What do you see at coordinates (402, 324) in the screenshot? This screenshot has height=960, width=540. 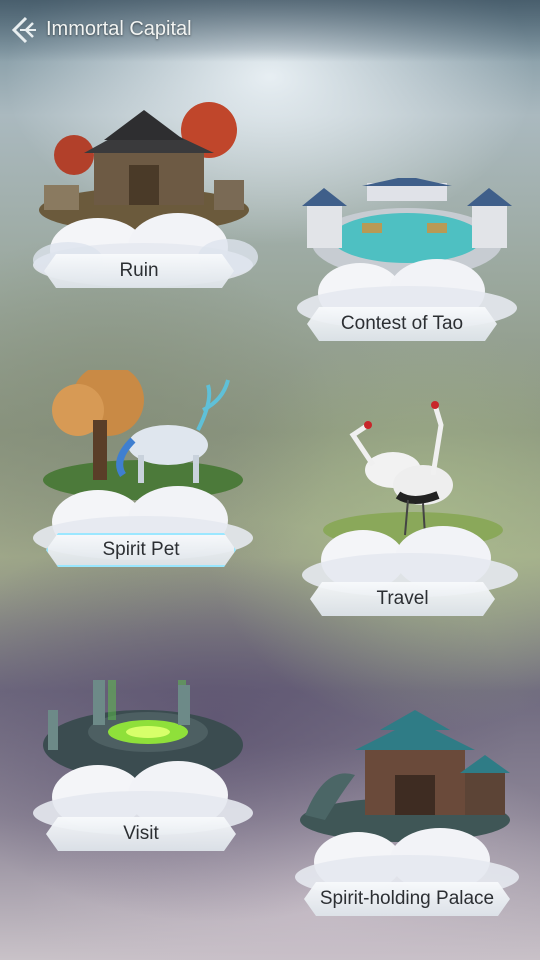 I see `location-label: Contest of Tao` at bounding box center [402, 324].